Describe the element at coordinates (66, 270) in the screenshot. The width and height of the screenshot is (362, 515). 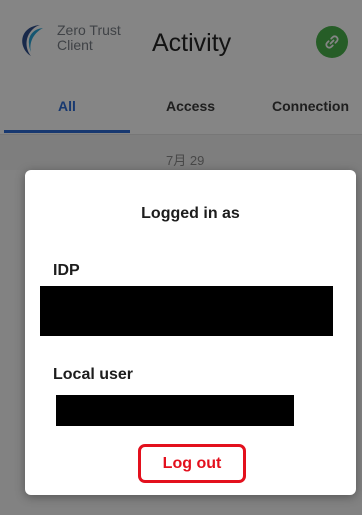
I see `idp-label: IDP` at that location.